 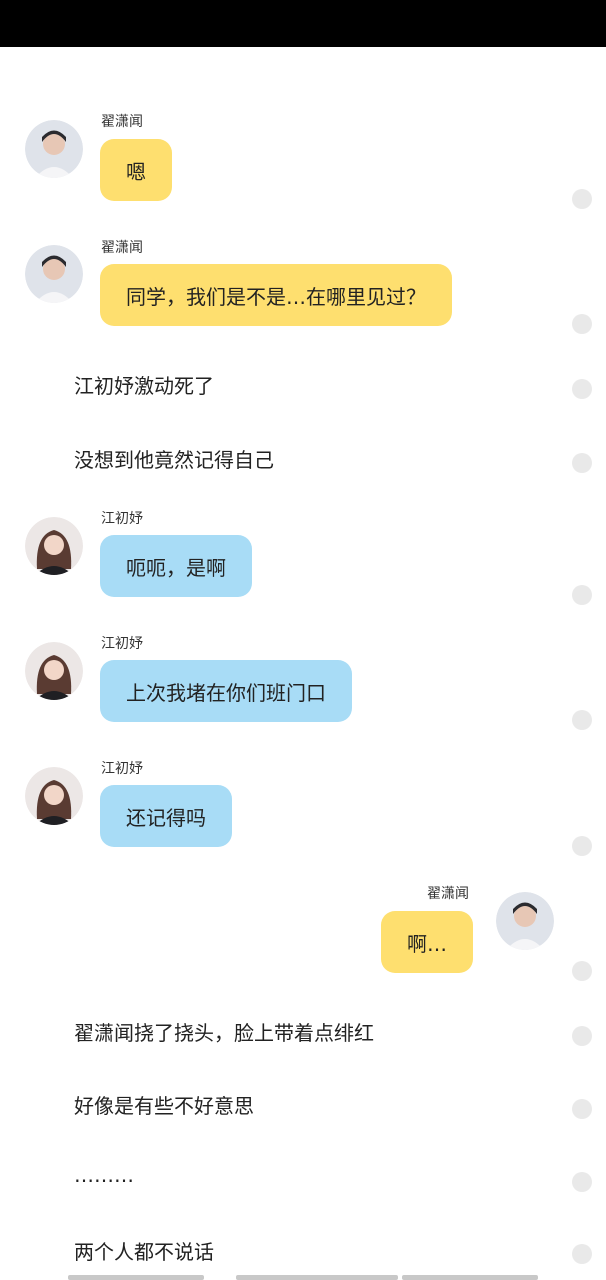 What do you see at coordinates (136, 170) in the screenshot?
I see `message-bubble: 嗯` at bounding box center [136, 170].